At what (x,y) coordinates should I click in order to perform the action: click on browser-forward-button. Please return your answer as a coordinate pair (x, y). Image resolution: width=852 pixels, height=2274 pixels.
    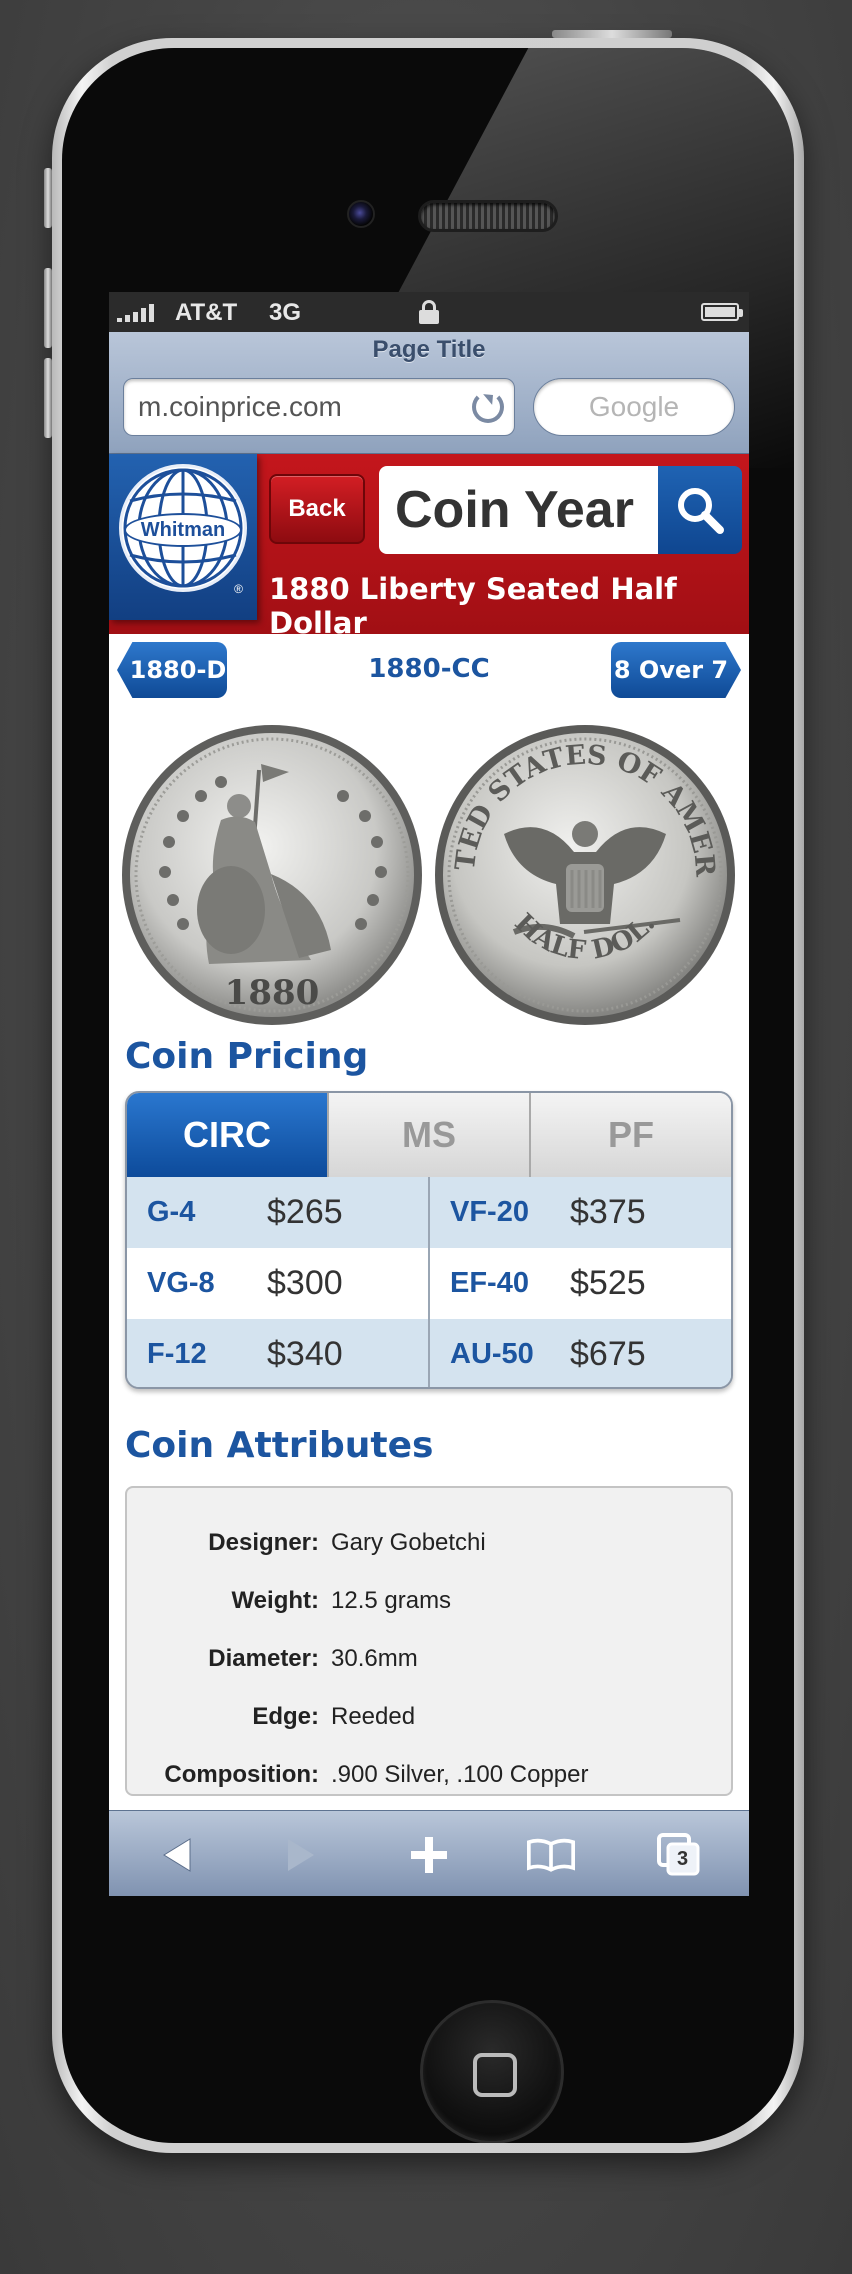
    Looking at the image, I should click on (301, 1855).